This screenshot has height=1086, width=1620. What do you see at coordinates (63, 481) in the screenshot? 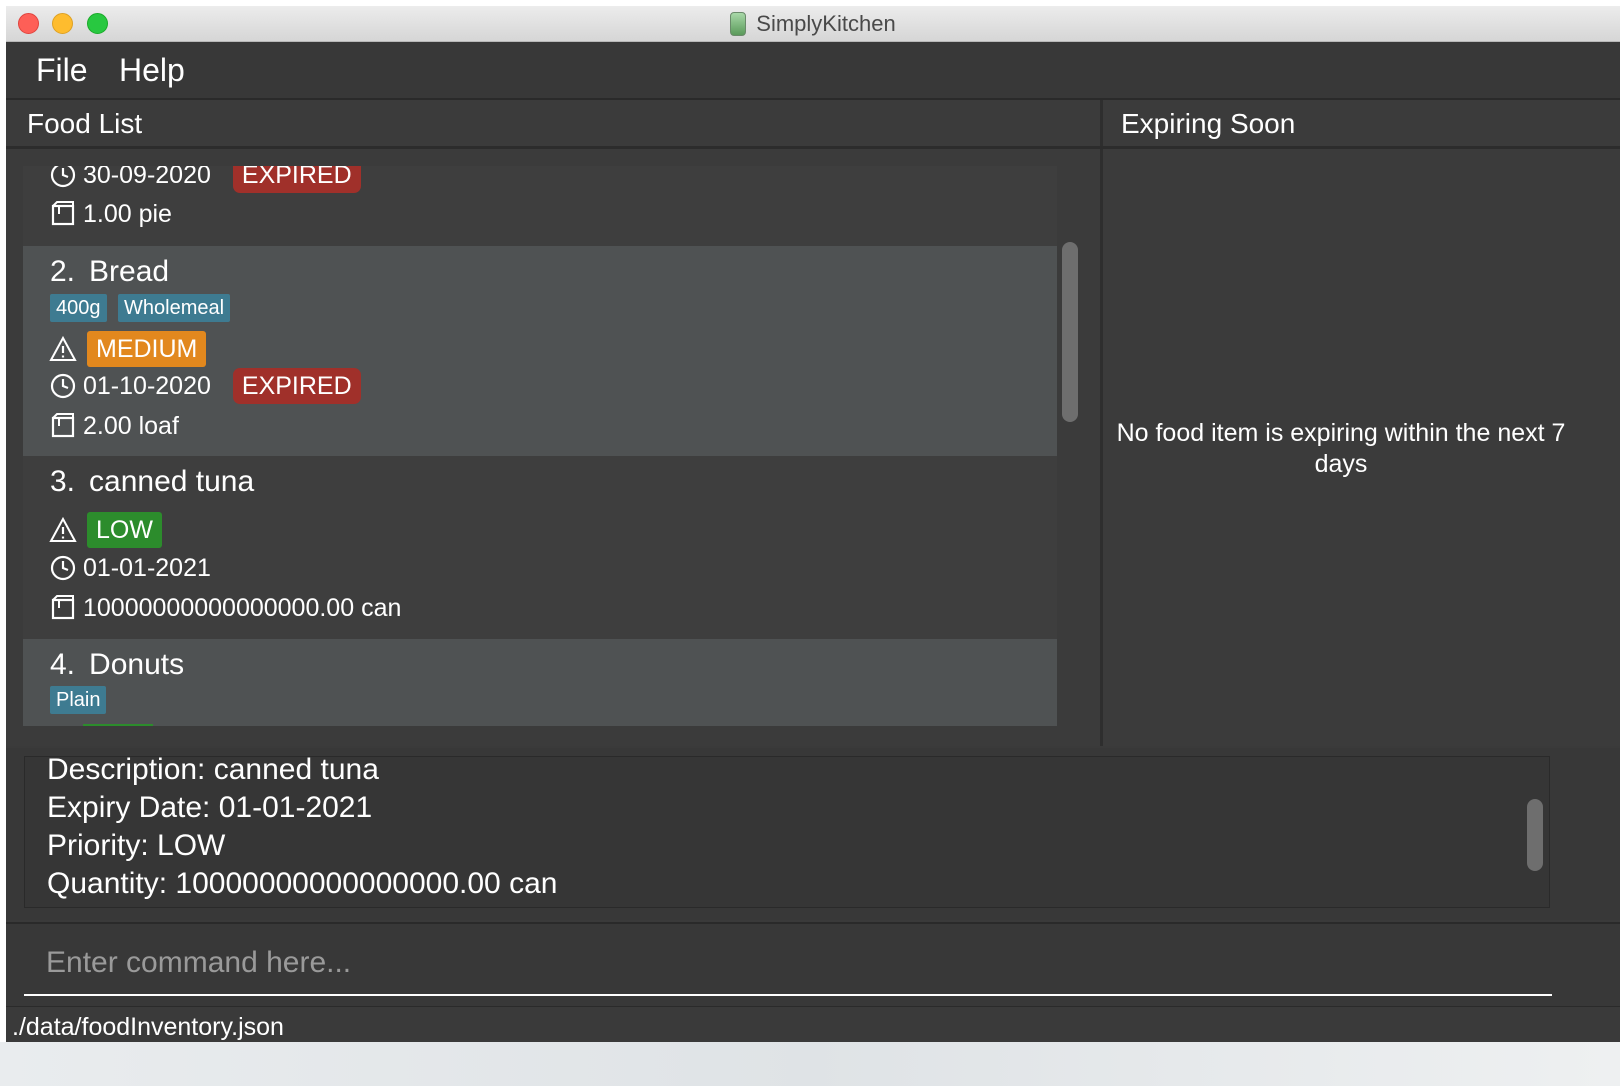
I see `item-index: 3.` at bounding box center [63, 481].